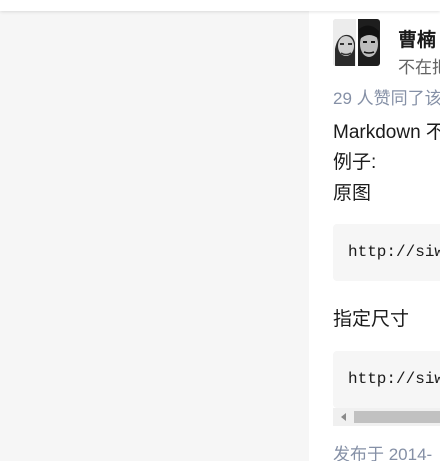  I want to click on avatar-image, so click(356, 42).